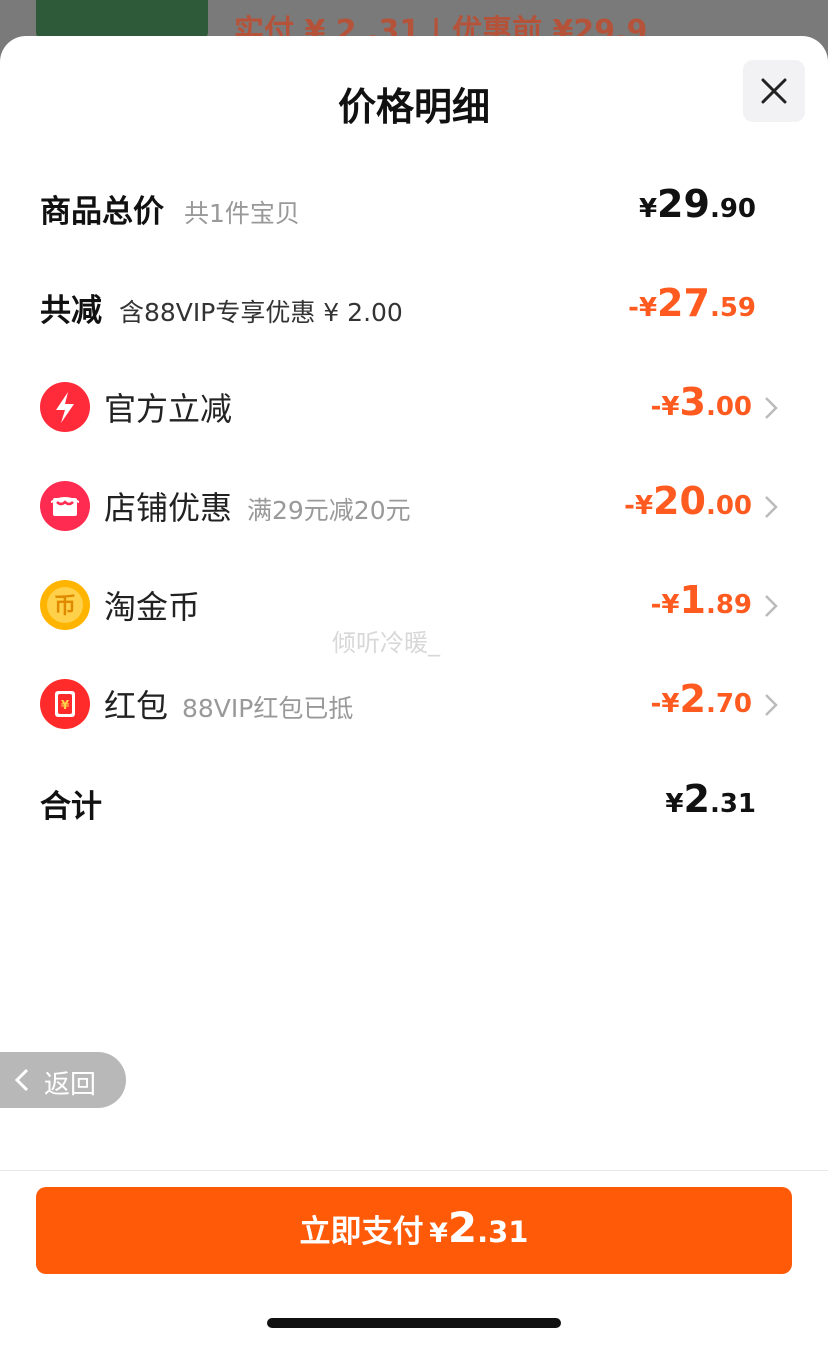 This screenshot has width=828, height=1346. I want to click on sum-amount: ¥2.31, so click(710, 799).